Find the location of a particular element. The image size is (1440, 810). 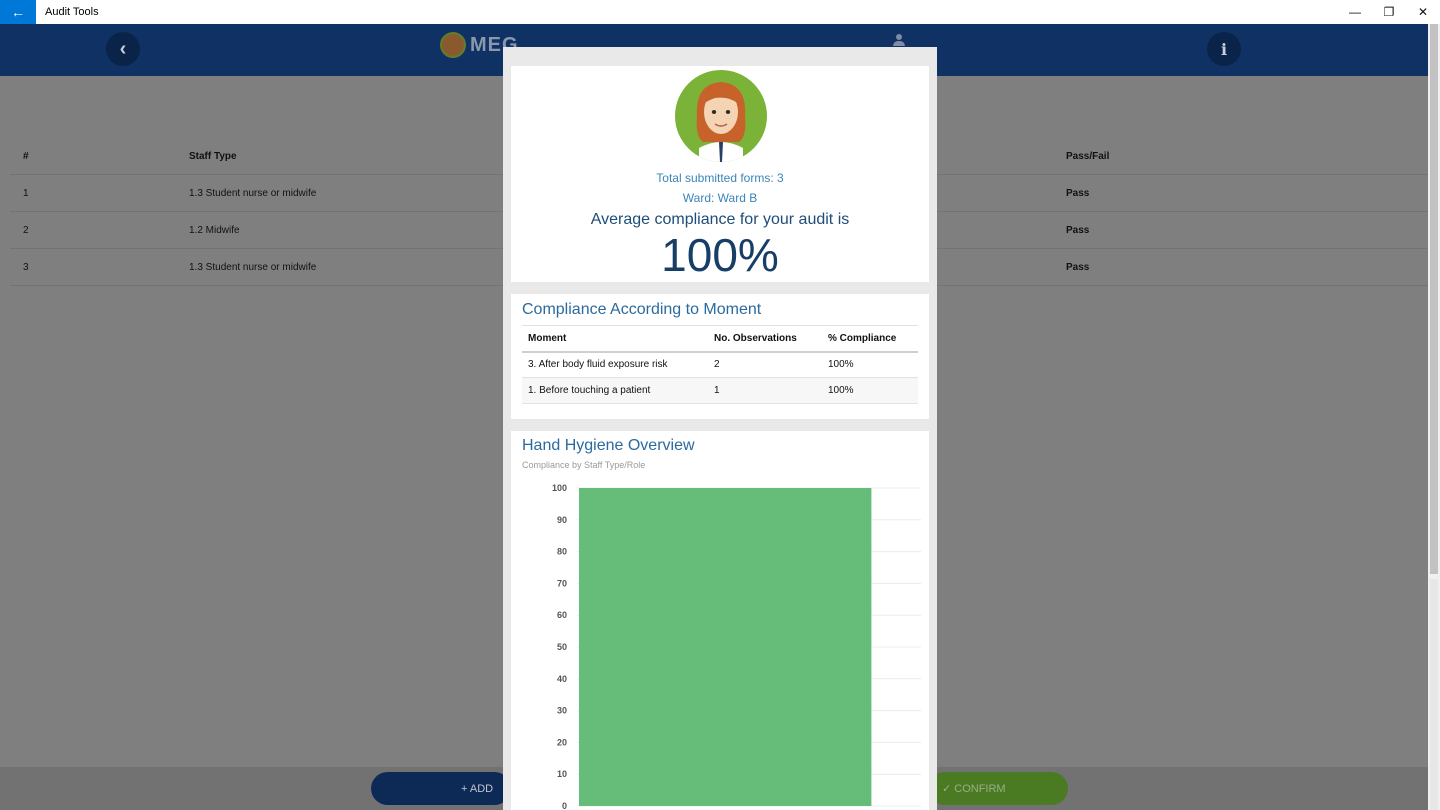

minimize-button: — is located at coordinates (1355, 12).